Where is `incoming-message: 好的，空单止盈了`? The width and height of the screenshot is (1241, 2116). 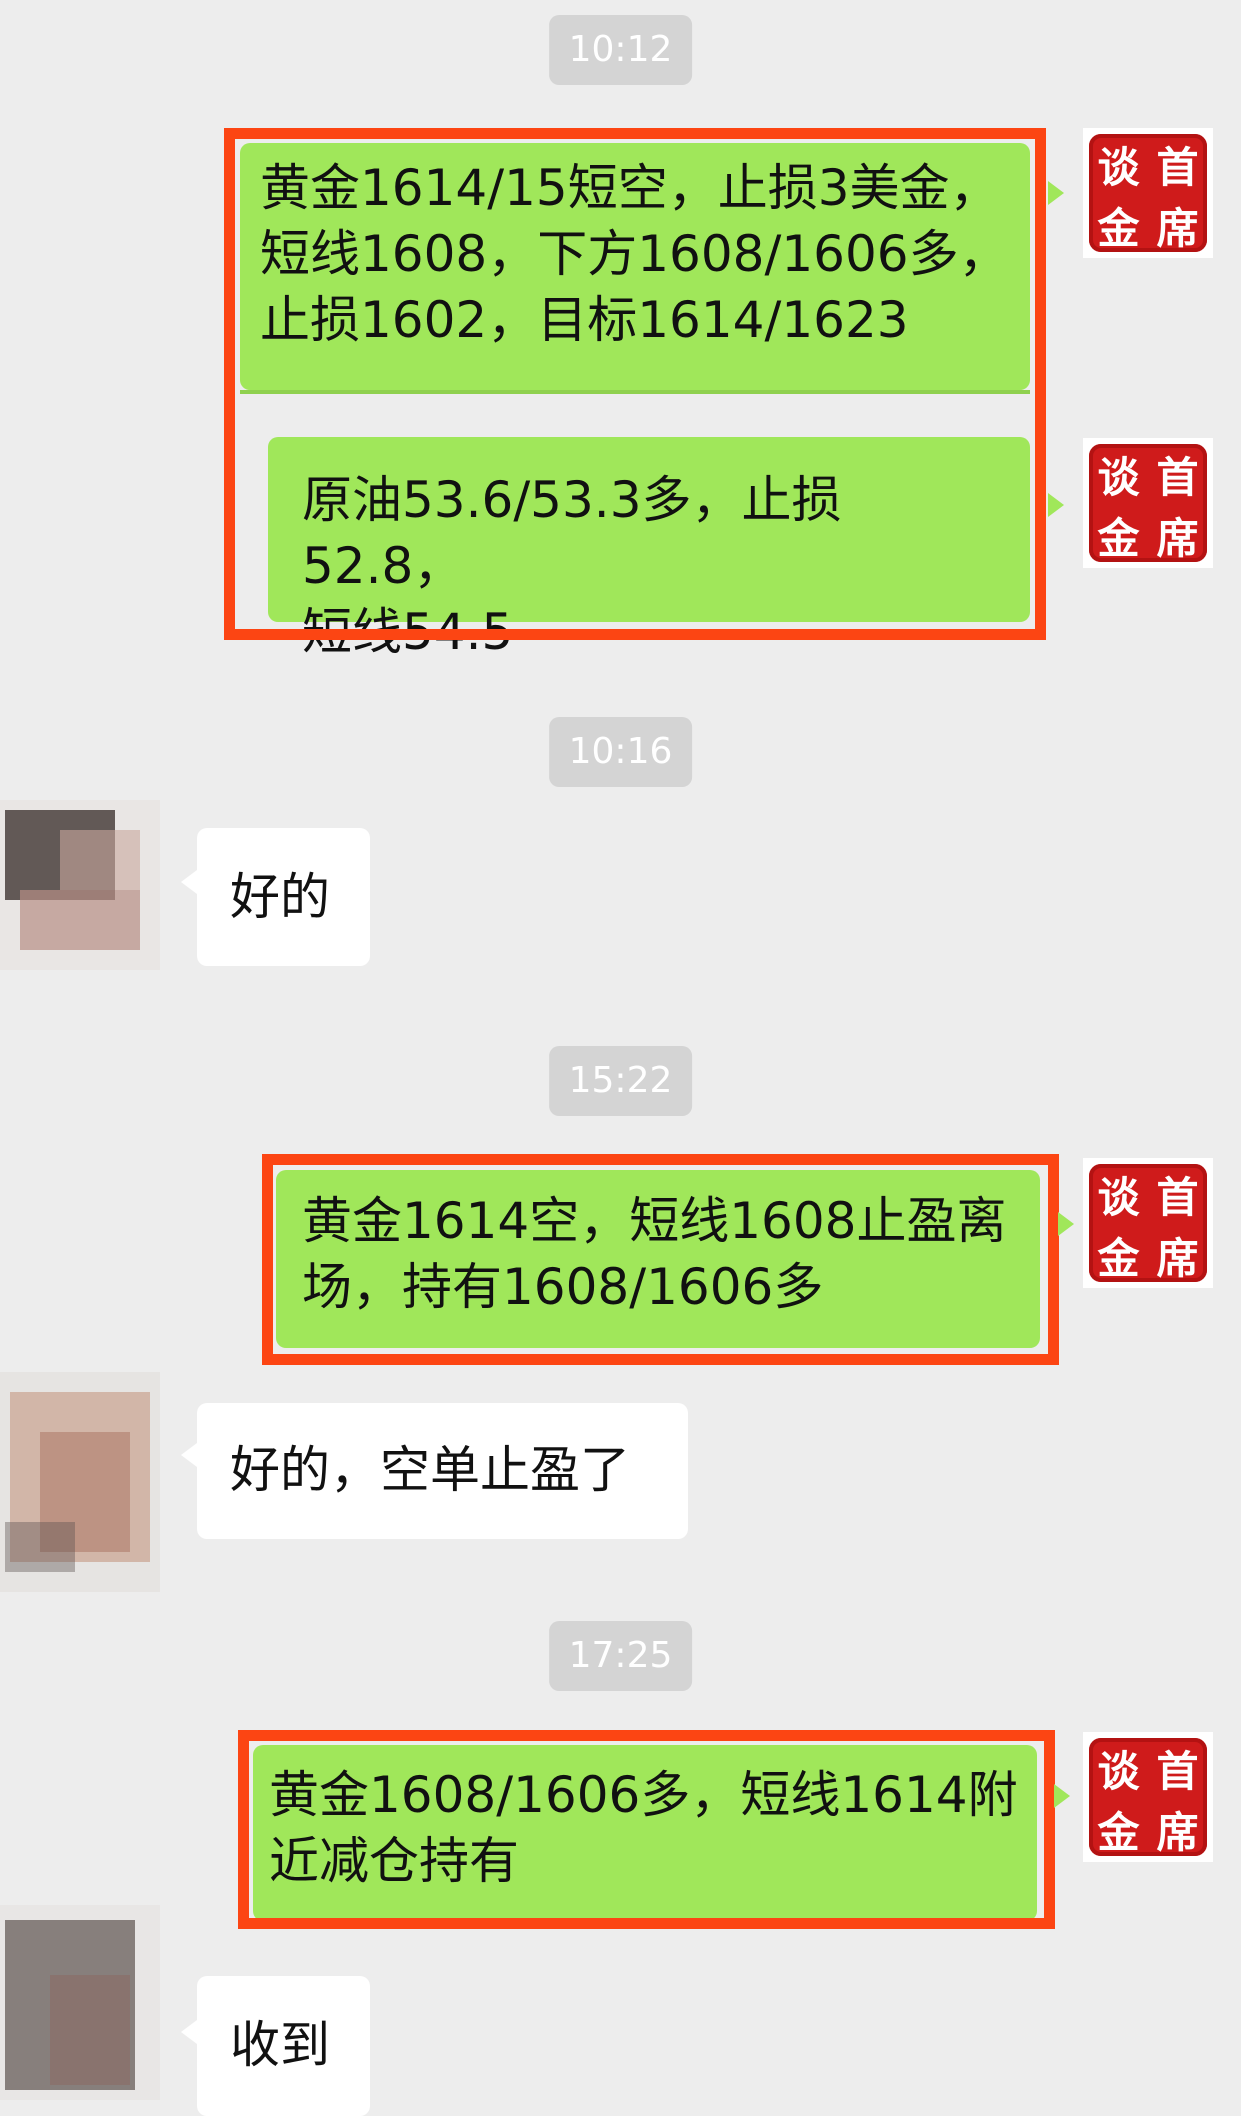
incoming-message: 好的，空单止盈了 is located at coordinates (442, 1471).